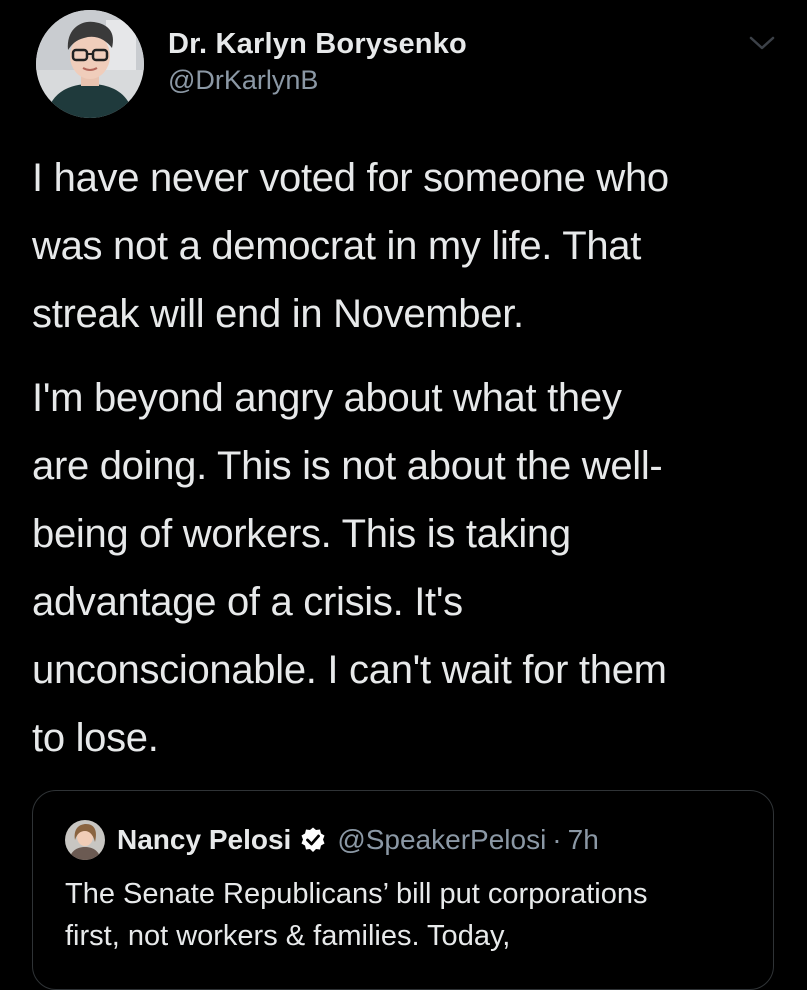  I want to click on tweet-header: Dr. Karlyn Borysenko @DrKarlynB, so click(251, 64).